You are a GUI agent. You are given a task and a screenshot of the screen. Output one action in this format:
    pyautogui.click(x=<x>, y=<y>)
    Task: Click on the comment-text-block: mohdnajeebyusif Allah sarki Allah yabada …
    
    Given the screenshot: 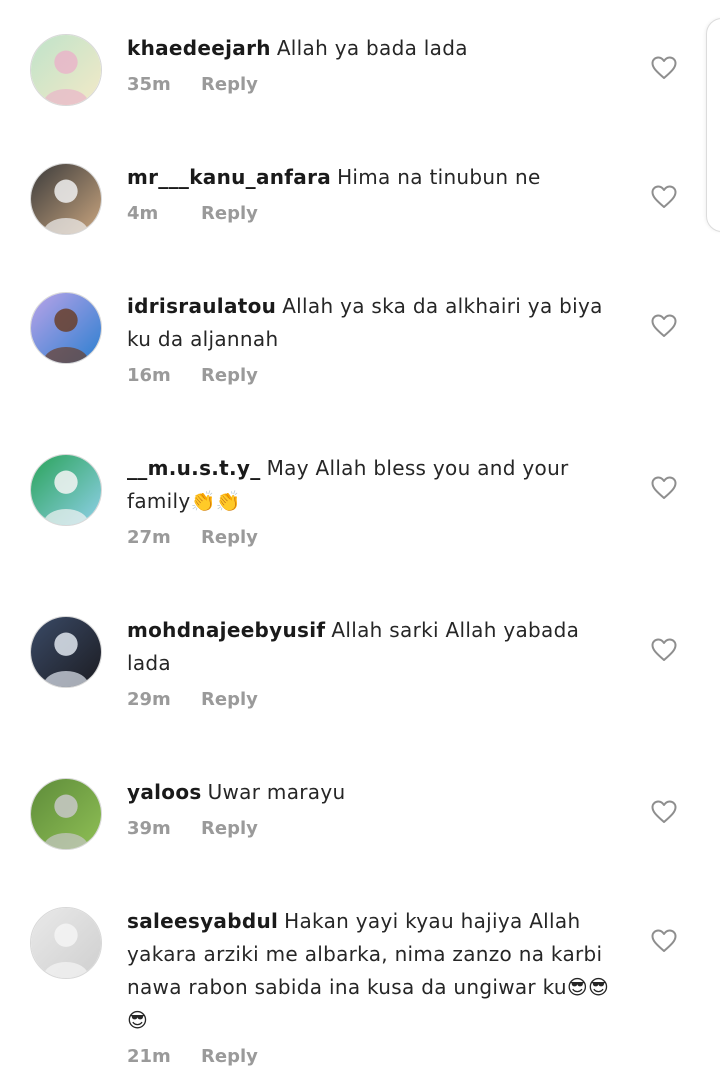 What is the action you would take?
    pyautogui.click(x=374, y=647)
    